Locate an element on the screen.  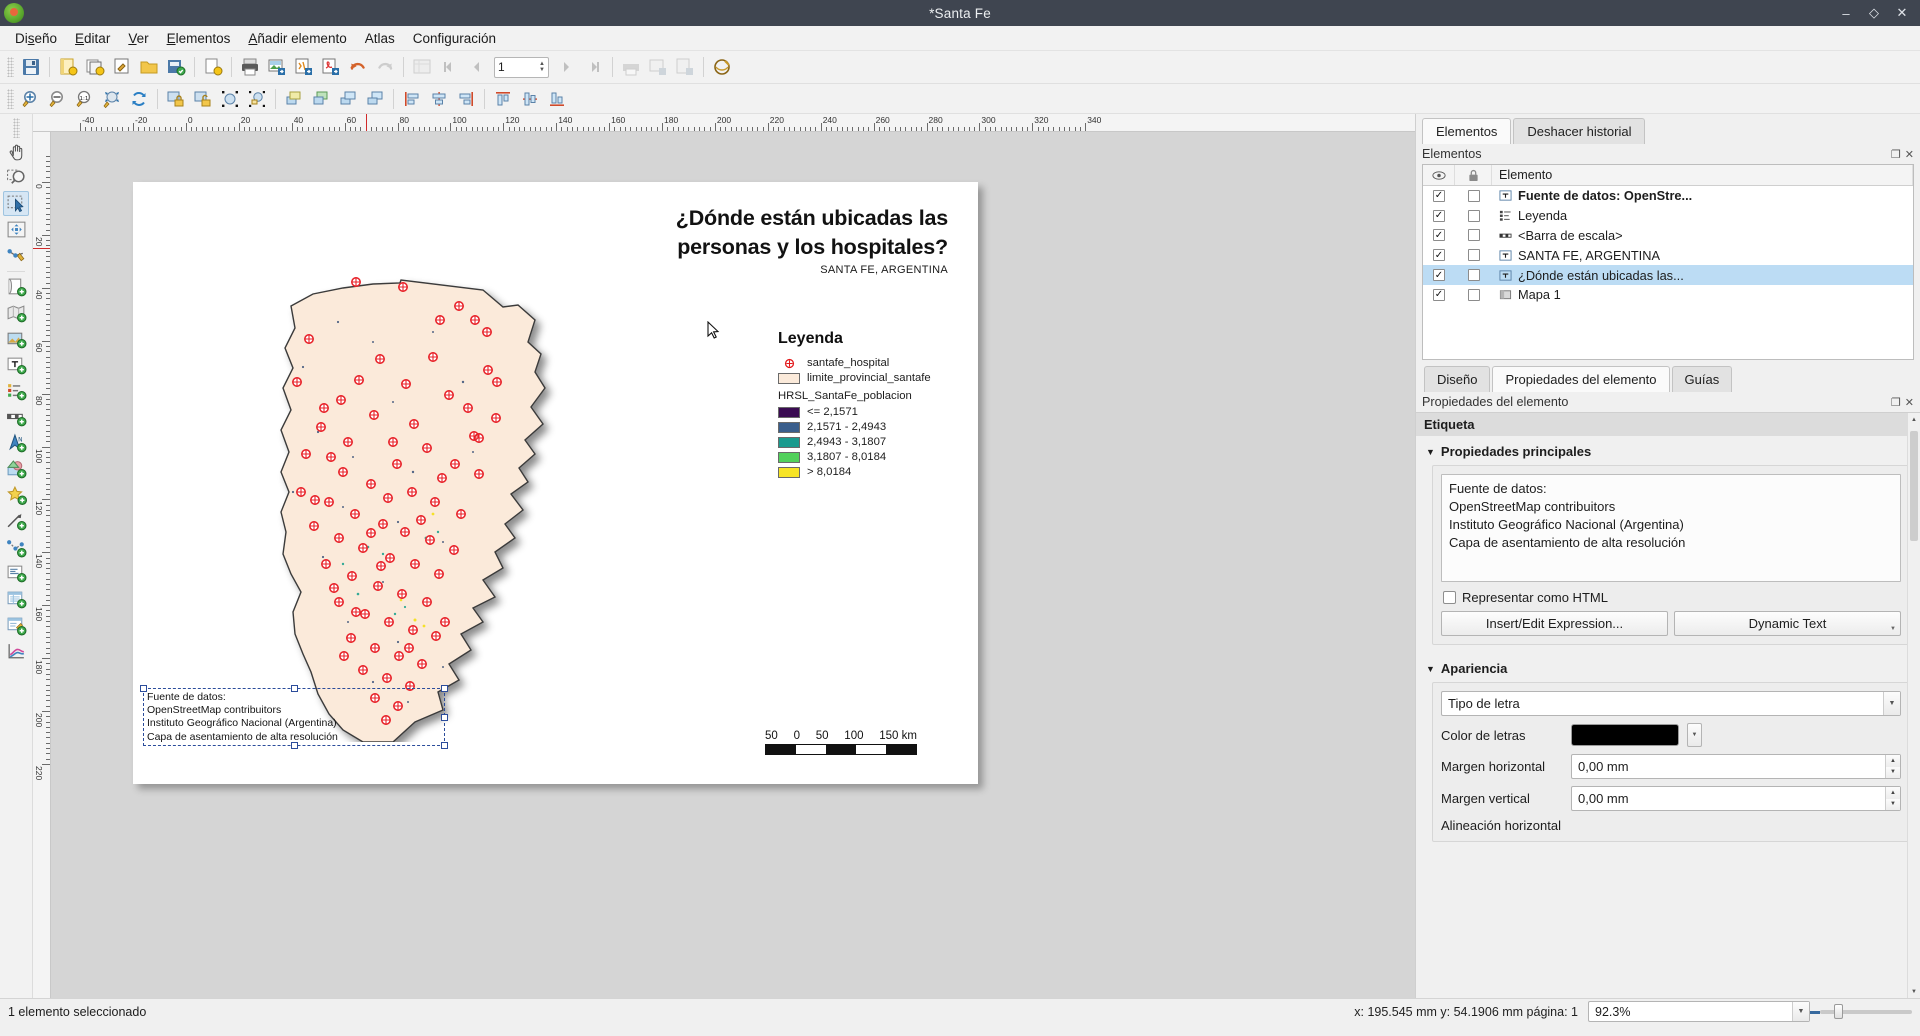
print-icon is located at coordinates (250, 67).